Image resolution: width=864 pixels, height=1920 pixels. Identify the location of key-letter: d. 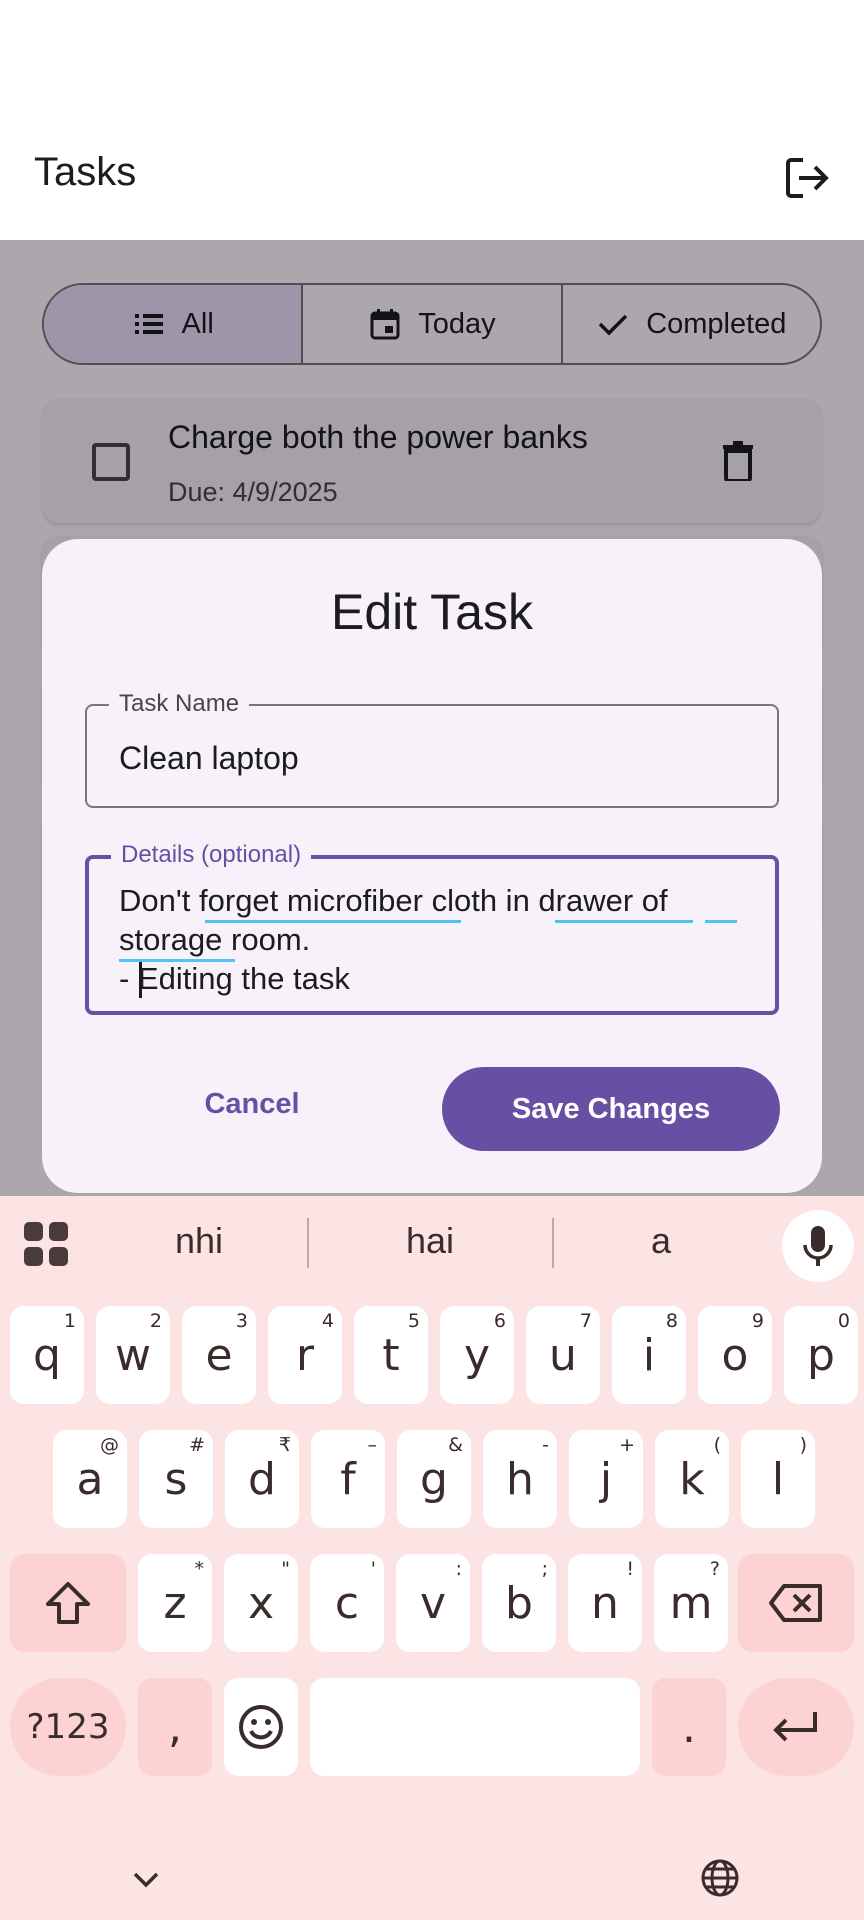
(262, 1479).